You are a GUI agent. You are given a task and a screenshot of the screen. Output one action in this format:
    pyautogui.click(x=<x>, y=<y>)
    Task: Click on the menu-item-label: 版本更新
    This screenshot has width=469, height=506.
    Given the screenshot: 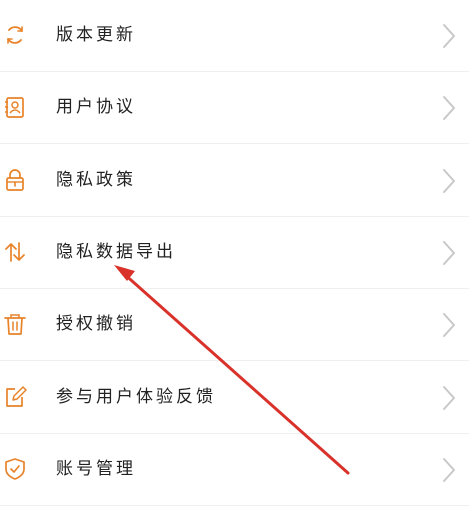 What is the action you would take?
    pyautogui.click(x=96, y=35)
    